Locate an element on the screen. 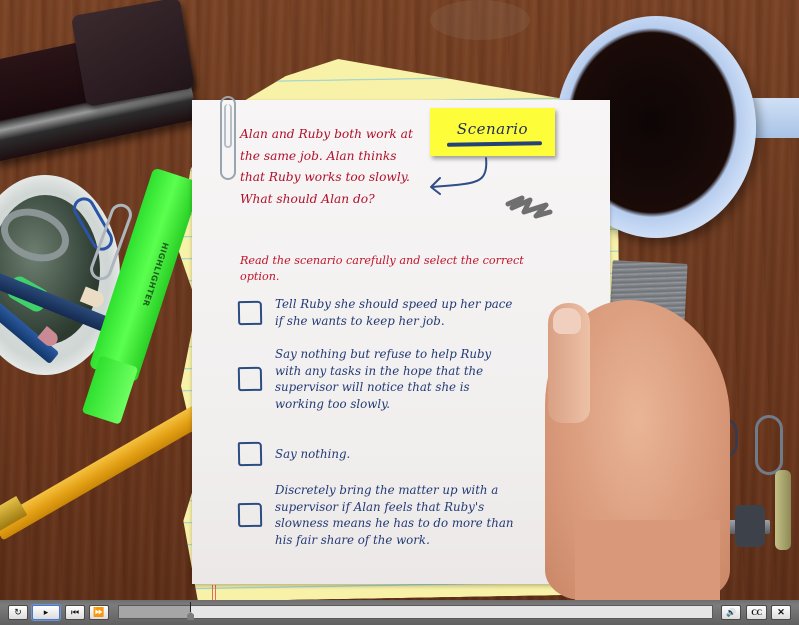 The image size is (799, 625). coffee-stain is located at coordinates (480, 20).